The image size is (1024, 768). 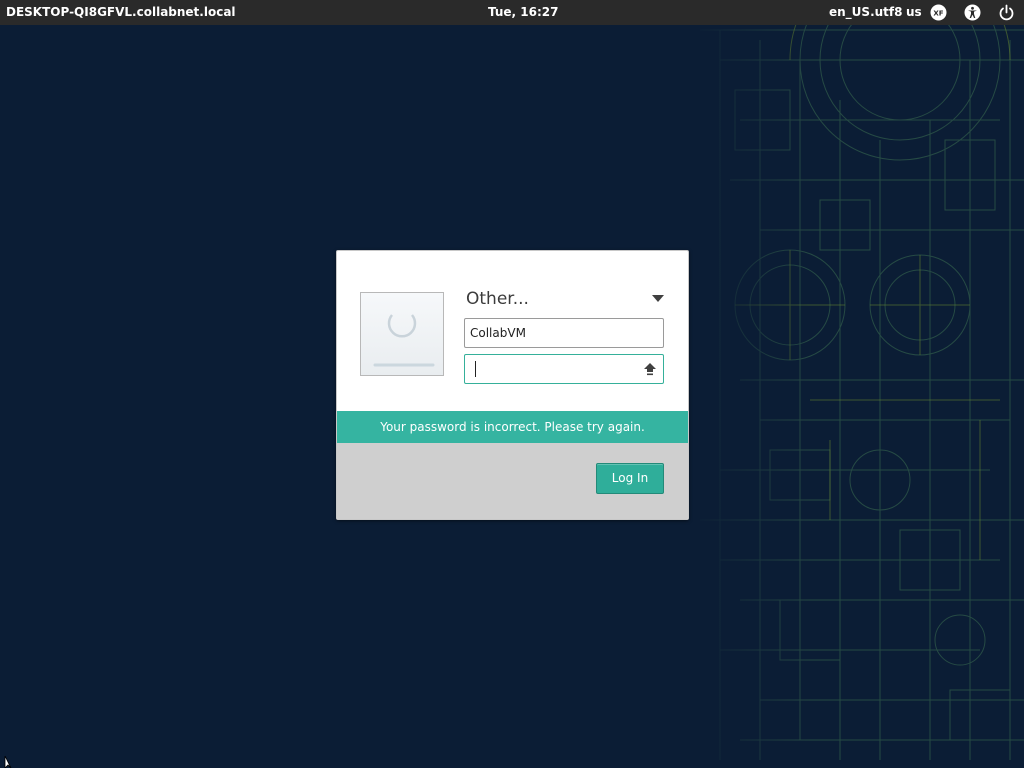 I want to click on svg-text: XF, so click(x=938, y=14).